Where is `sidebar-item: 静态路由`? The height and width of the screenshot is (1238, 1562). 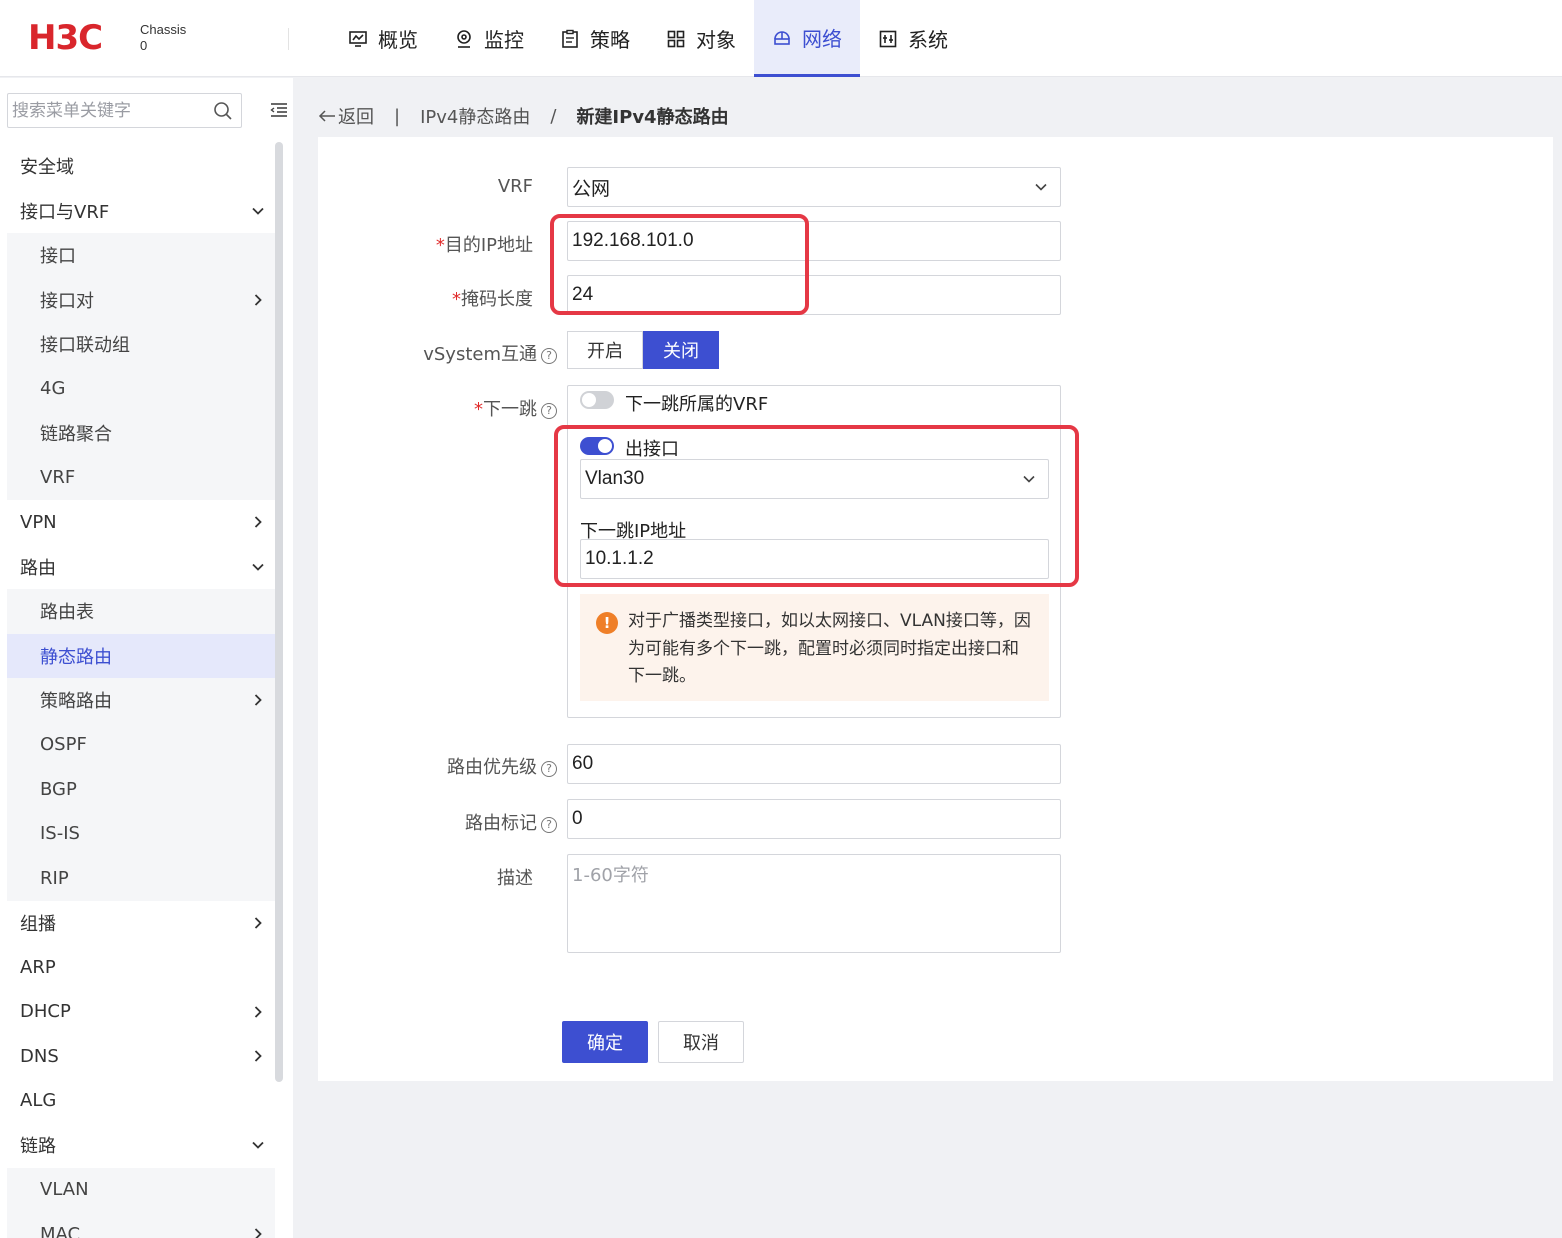
sidebar-item: 静态路由 is located at coordinates (141, 655).